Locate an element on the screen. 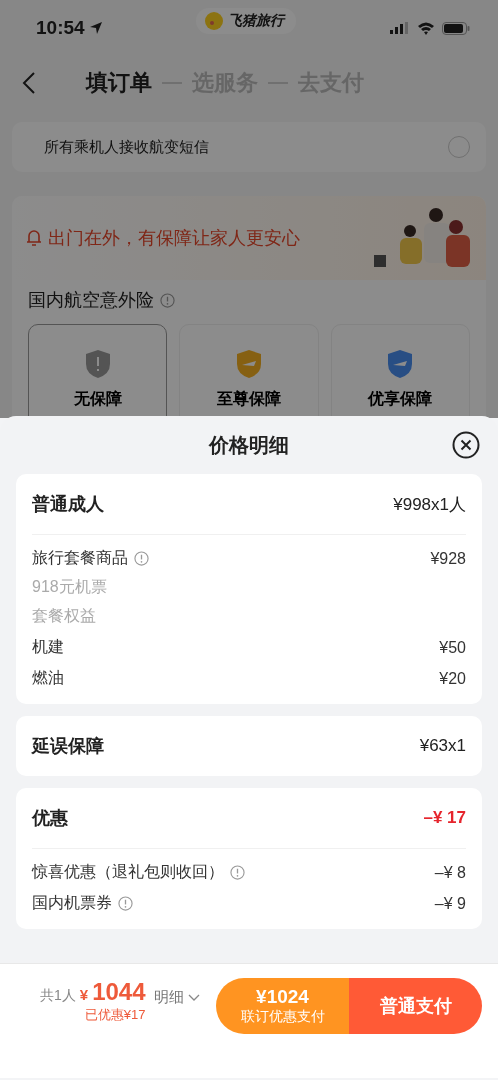 The width and height of the screenshot is (498, 1080). details-toggle: 明细 is located at coordinates (176, 997).